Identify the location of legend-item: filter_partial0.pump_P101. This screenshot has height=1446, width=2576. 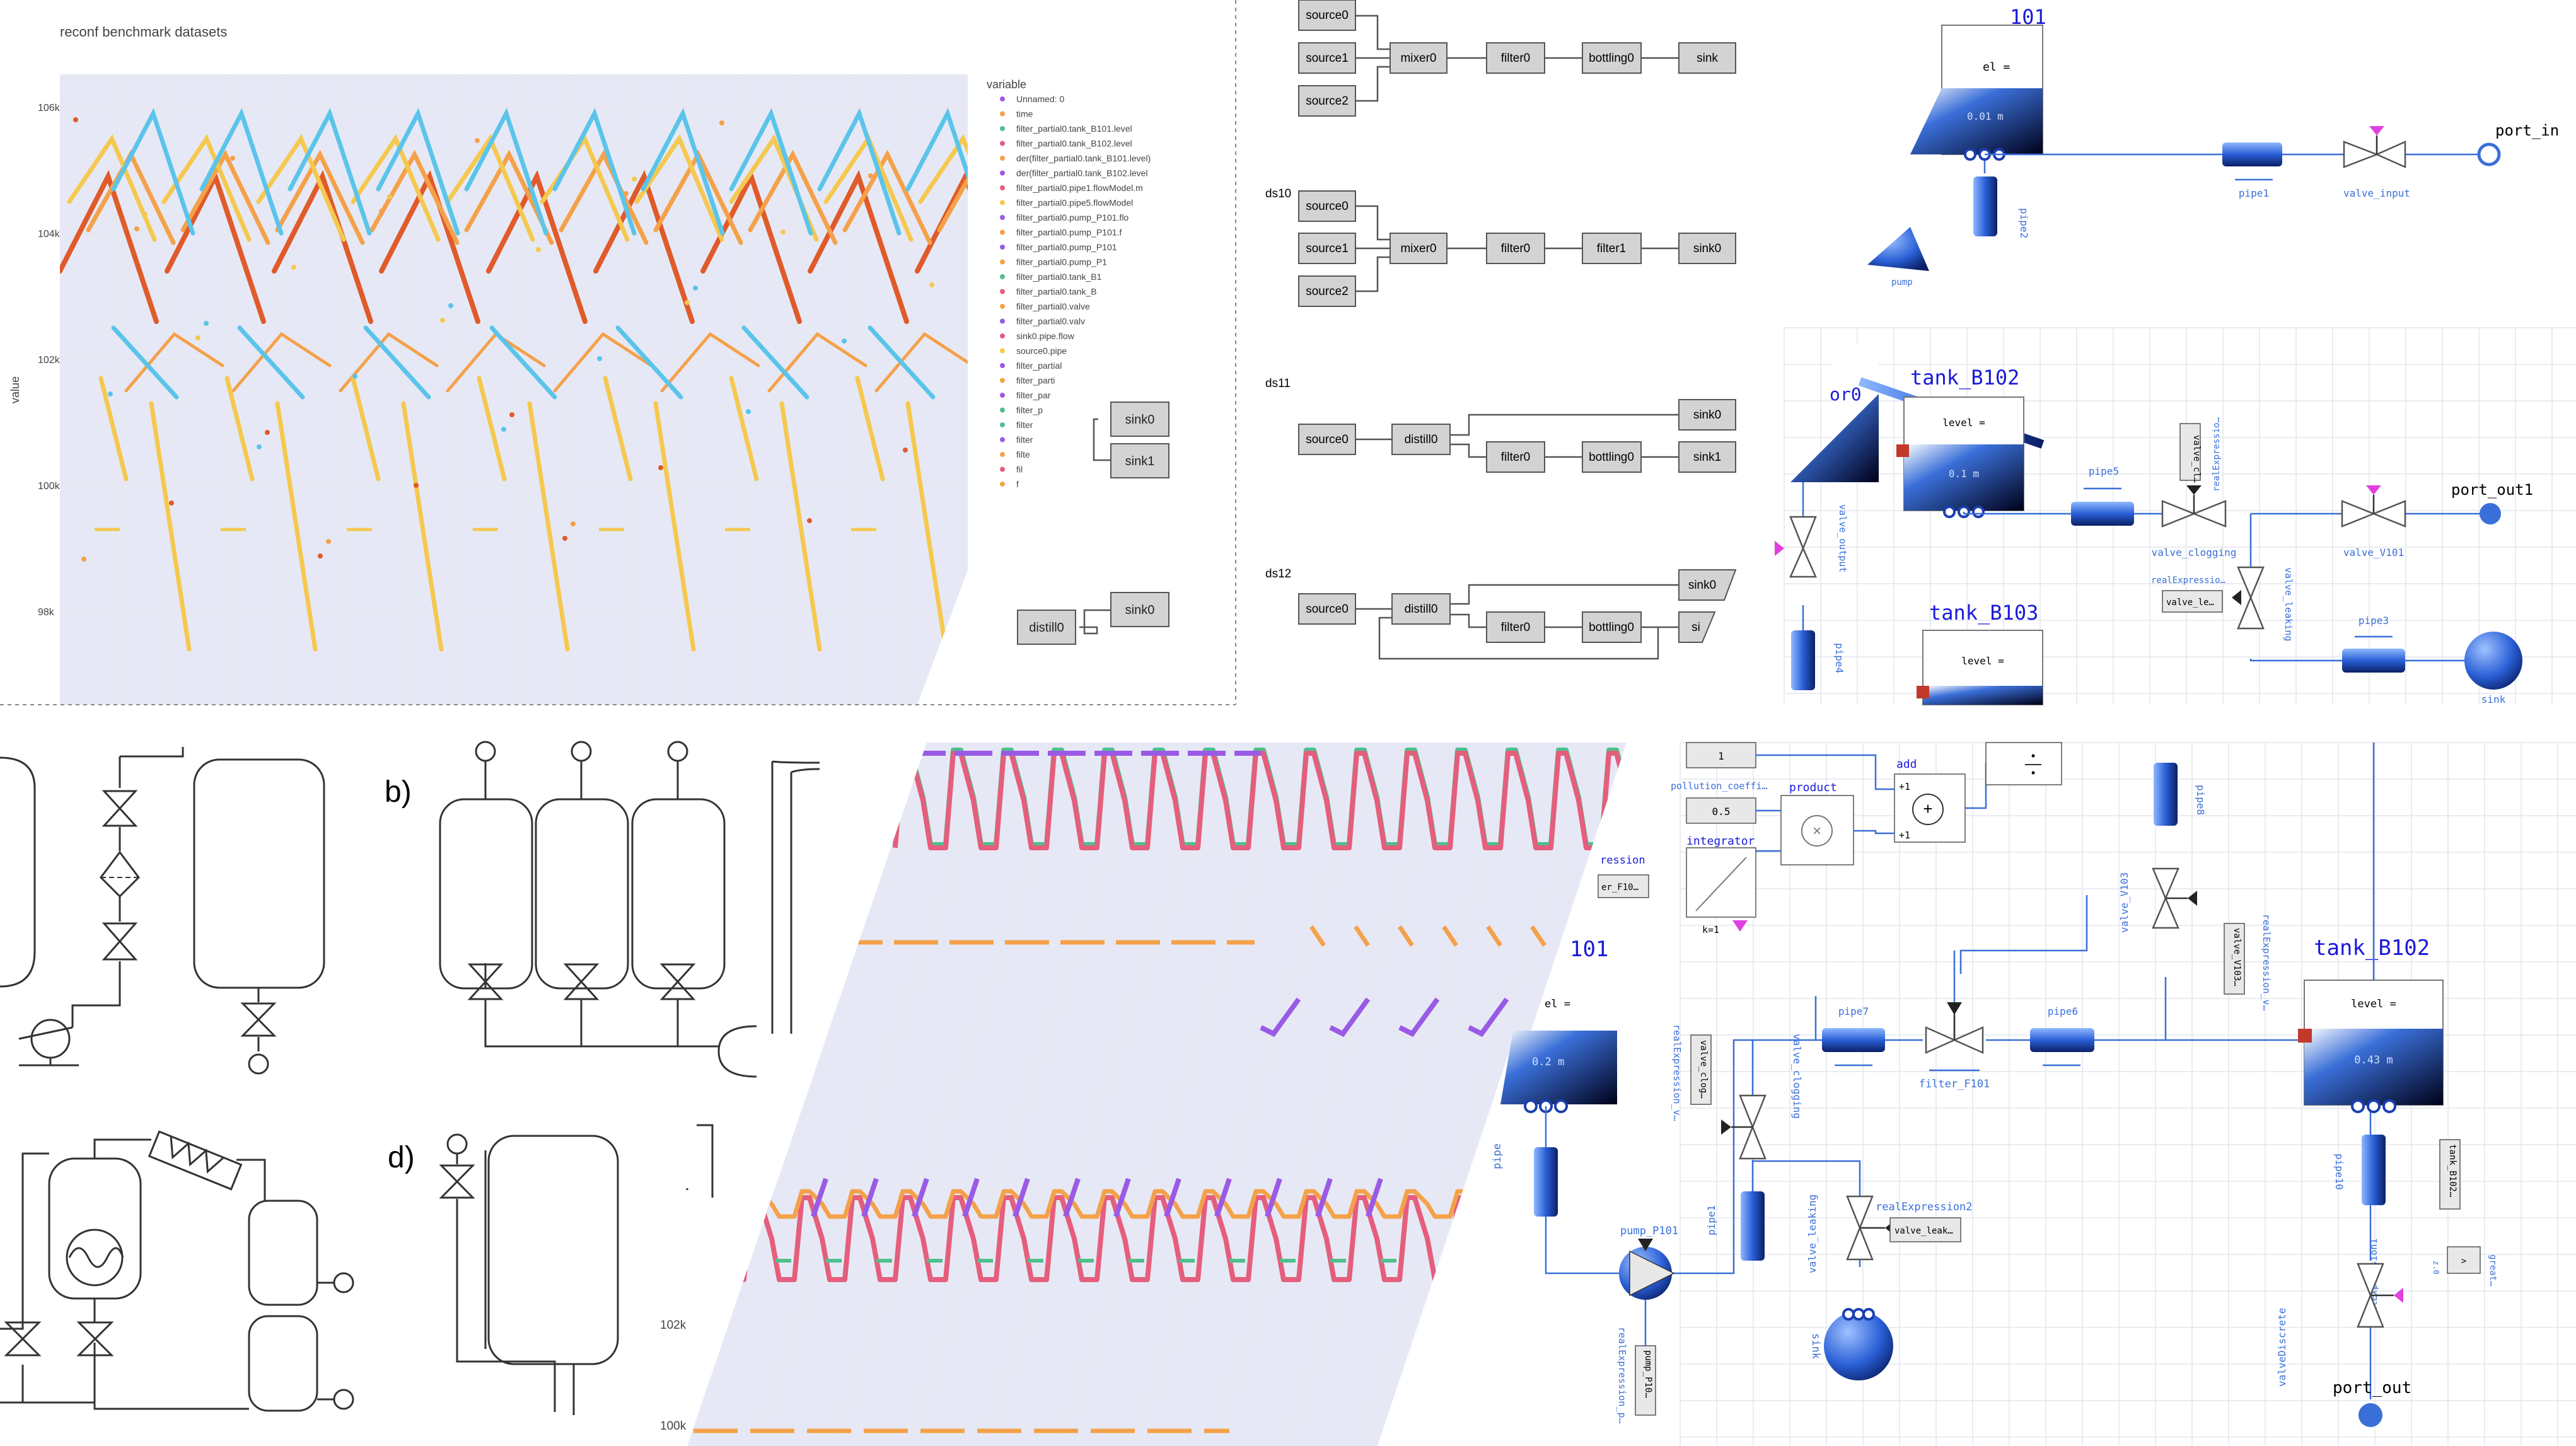
(1066, 247).